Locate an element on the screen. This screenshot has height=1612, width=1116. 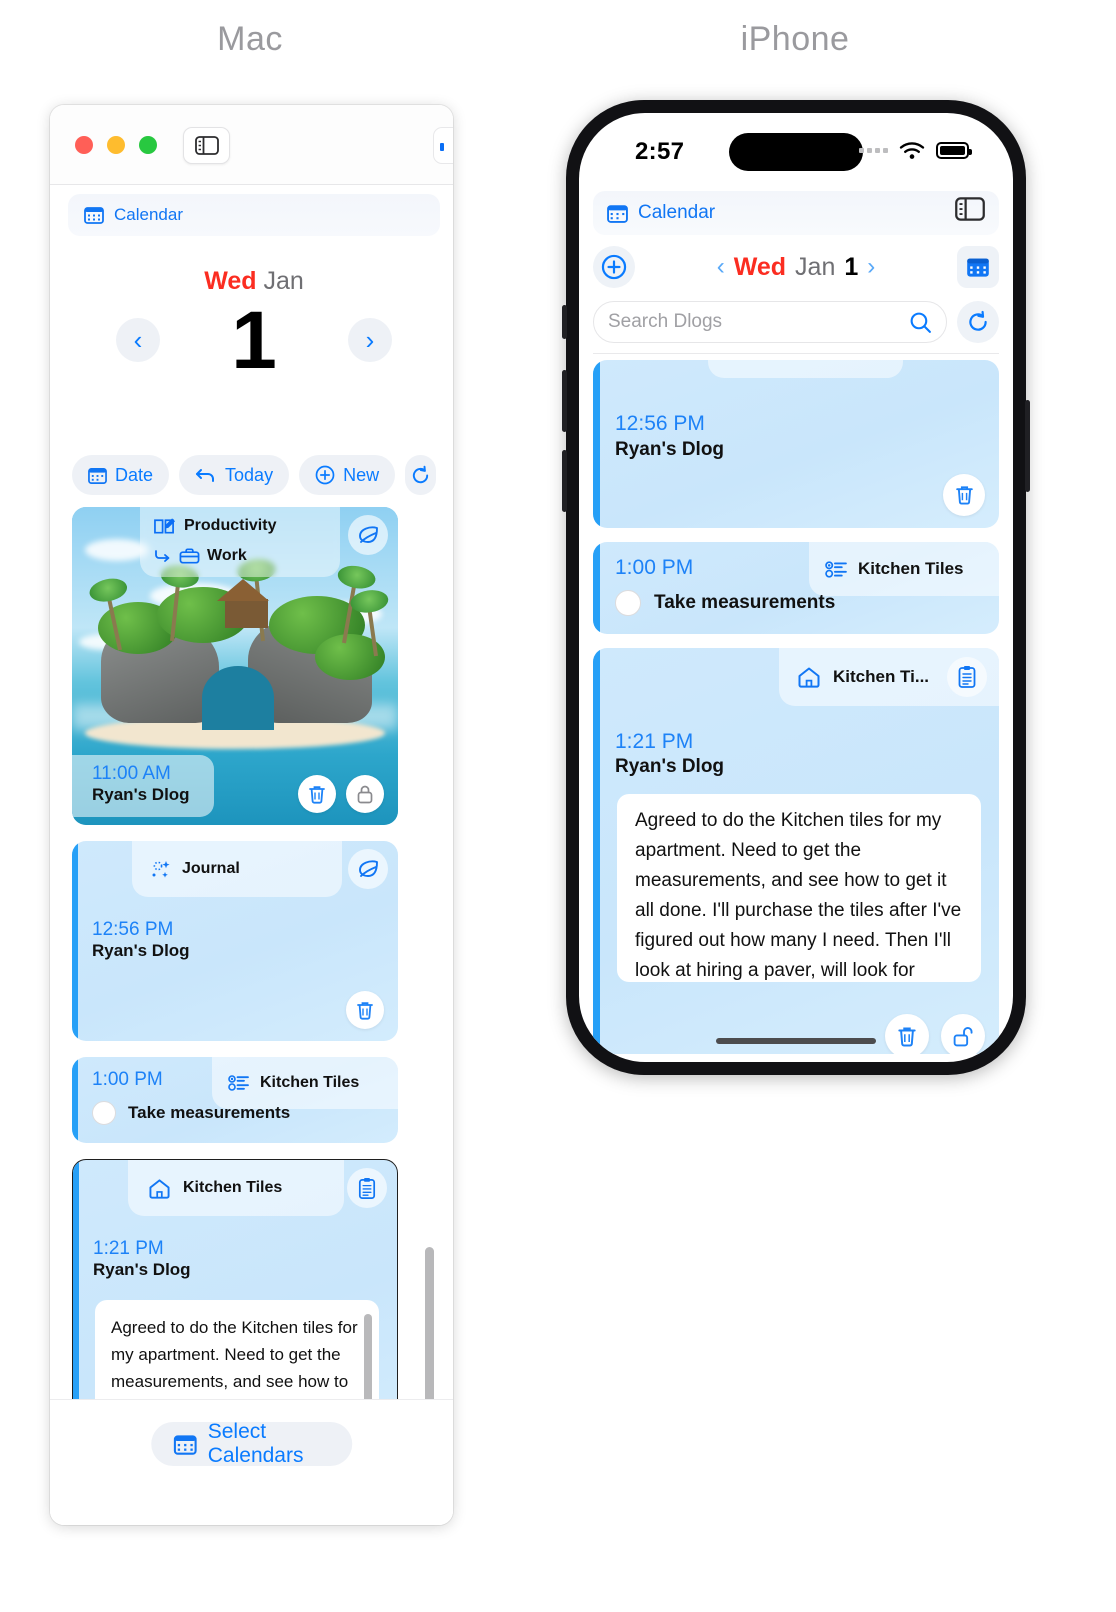
iphone-calendar-bar: Calendar is located at coordinates (796, 213).